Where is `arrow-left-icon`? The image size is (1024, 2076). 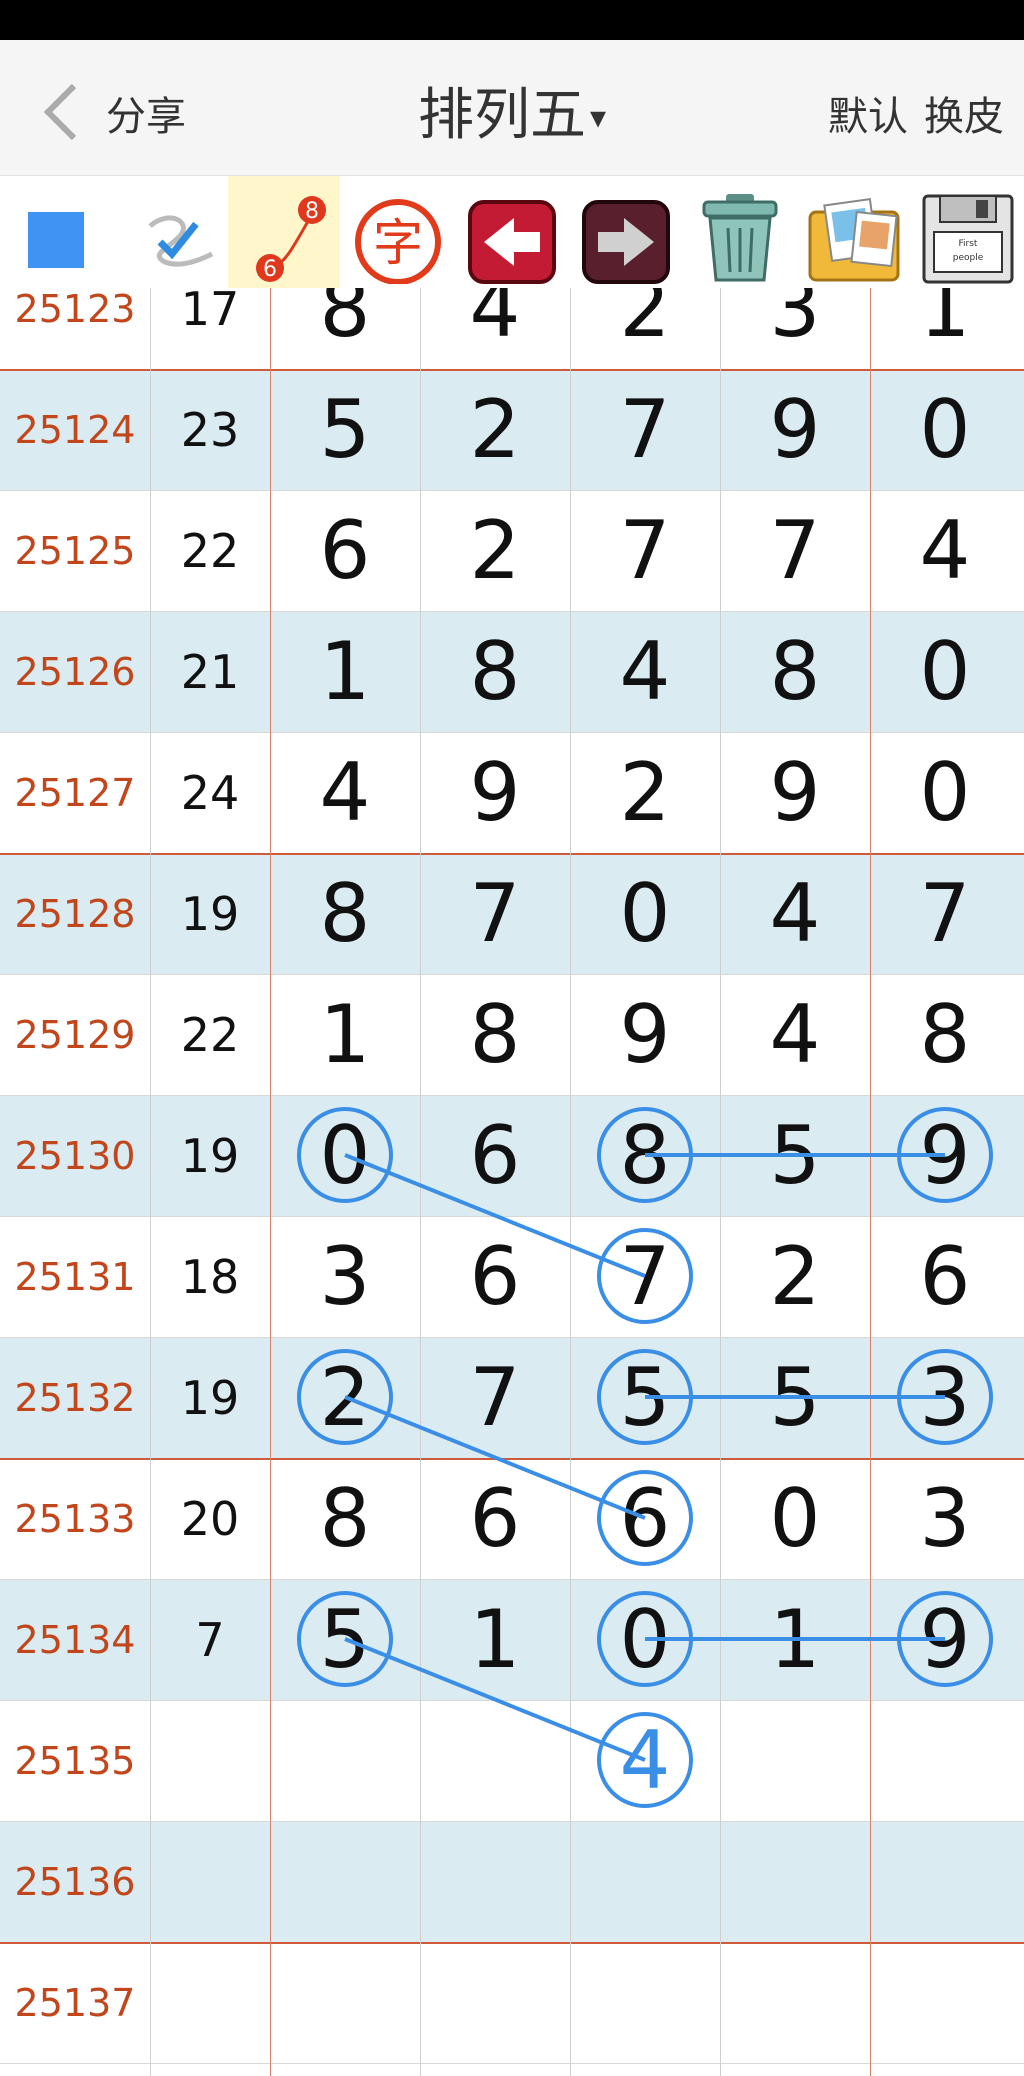 arrow-left-icon is located at coordinates (512, 232).